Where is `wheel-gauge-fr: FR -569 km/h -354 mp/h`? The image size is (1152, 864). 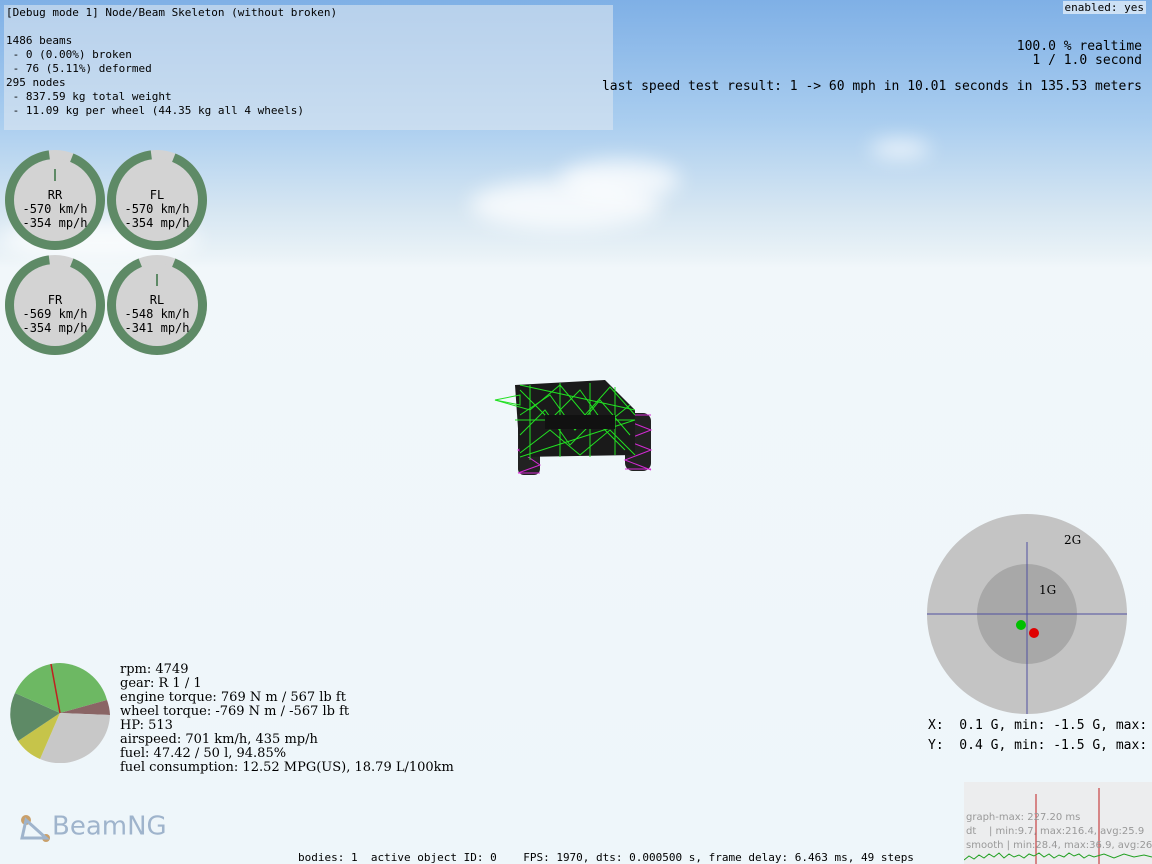
wheel-gauge-fr: FR -569 km/h -354 mp/h is located at coordinates (55, 305).